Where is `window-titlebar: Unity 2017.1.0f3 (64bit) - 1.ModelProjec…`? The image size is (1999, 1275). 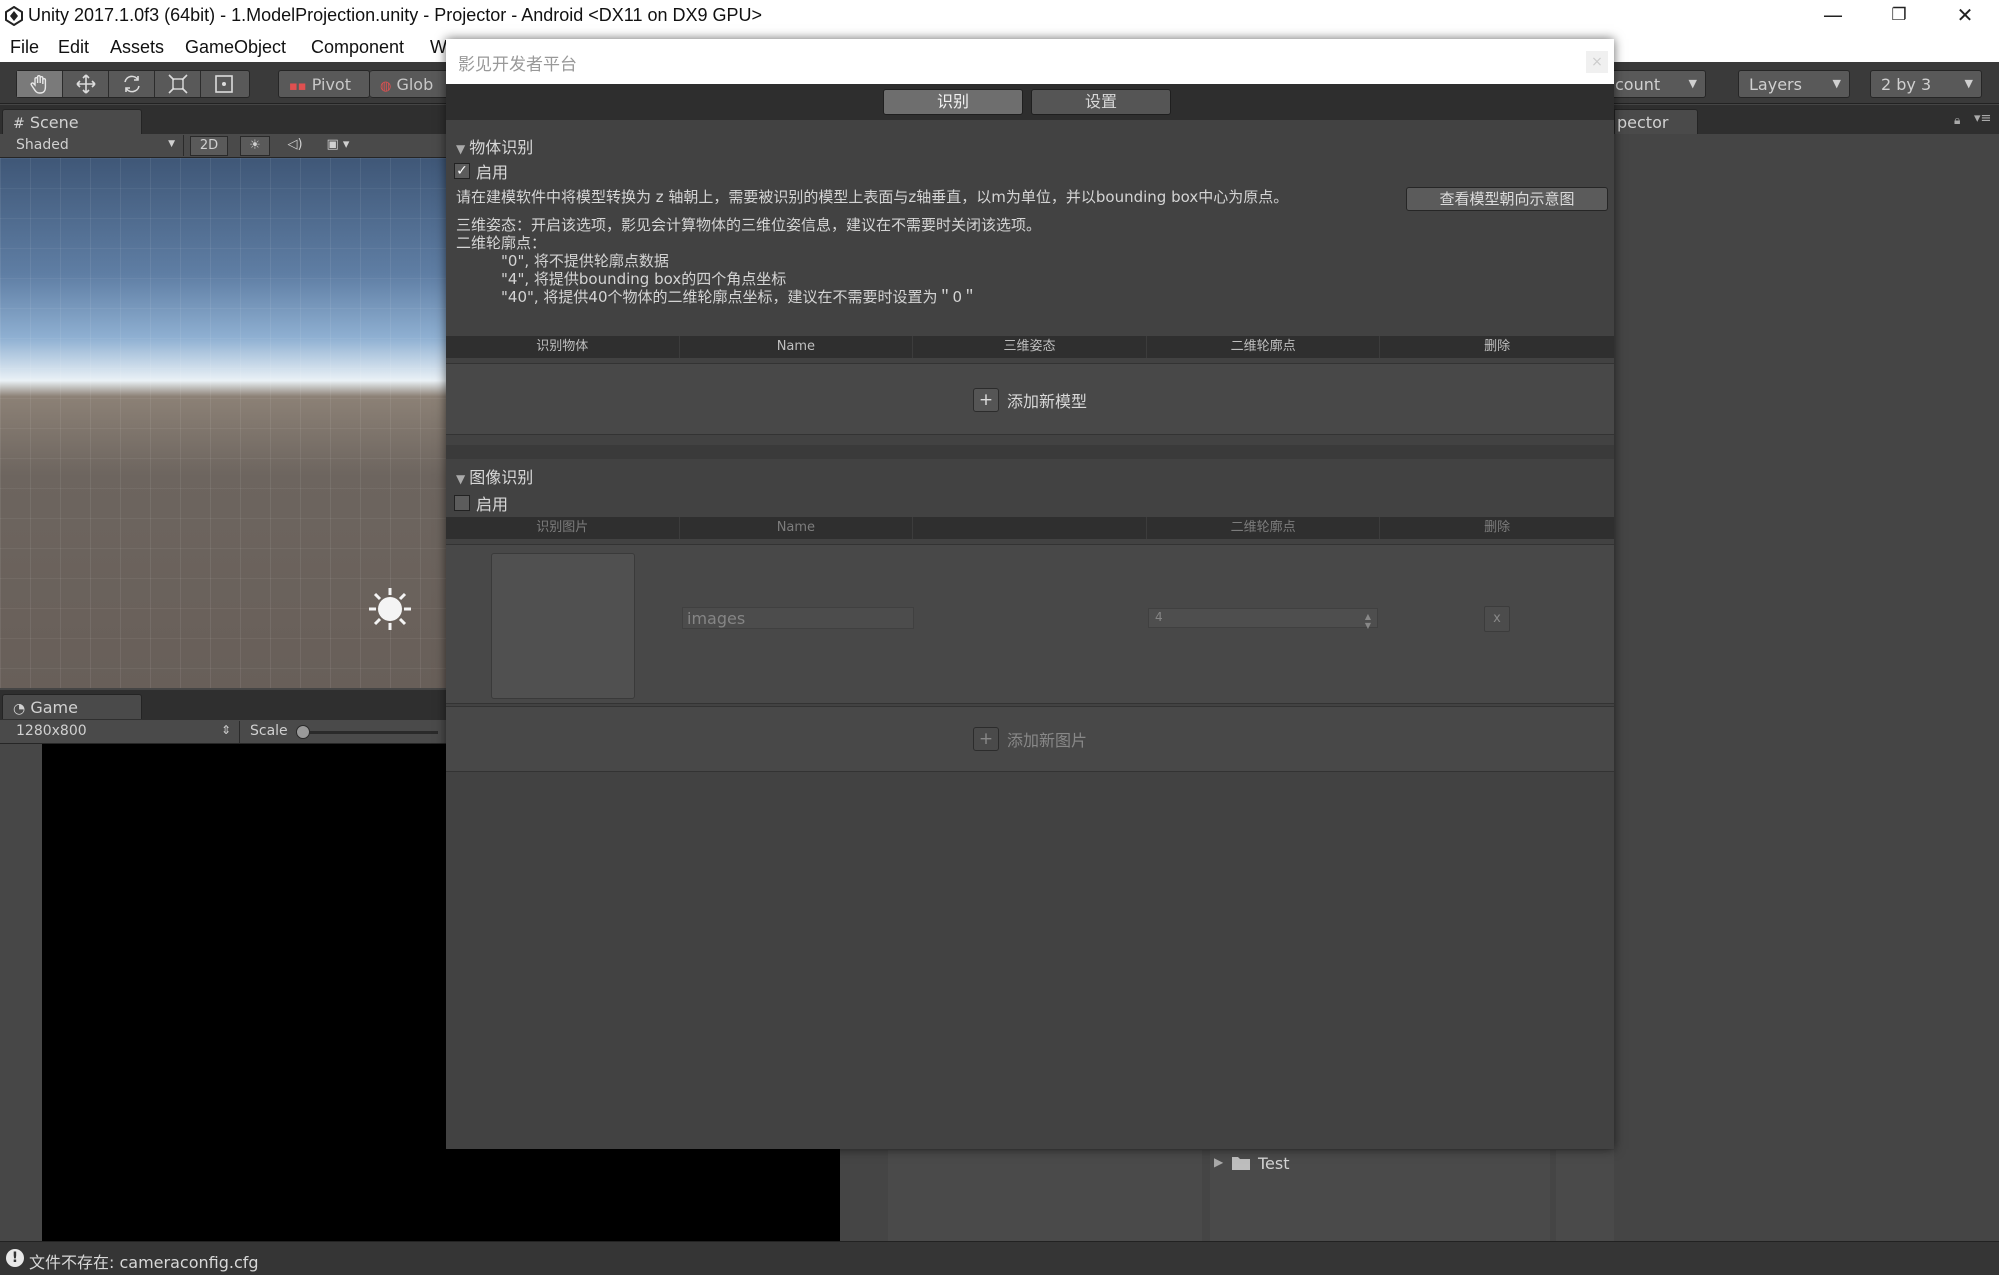
window-titlebar: Unity 2017.1.0f3 (64bit) - 1.ModelProjec… is located at coordinates (999, 16).